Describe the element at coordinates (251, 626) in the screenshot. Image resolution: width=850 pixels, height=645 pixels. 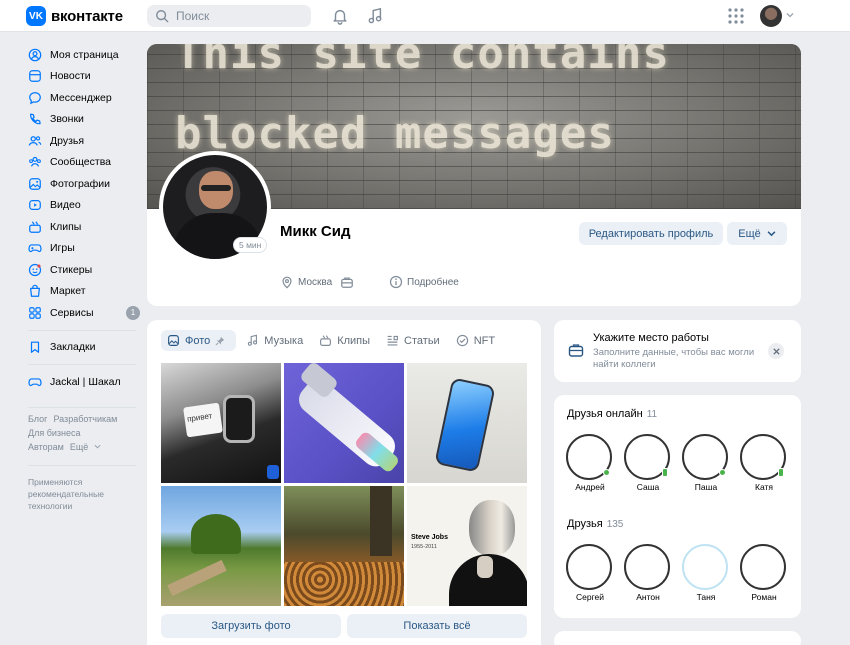
I see `upload-photo-button: Загрузить фото` at that location.